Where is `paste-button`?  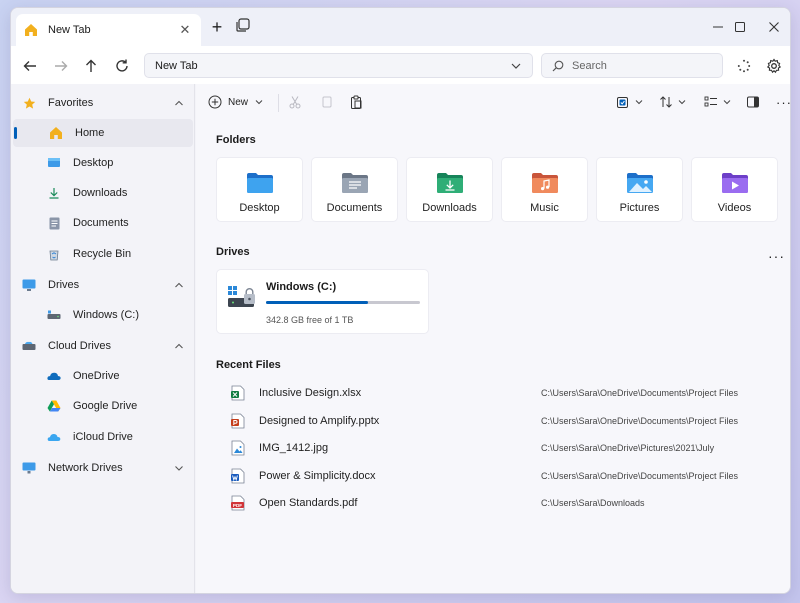 paste-button is located at coordinates (356, 102).